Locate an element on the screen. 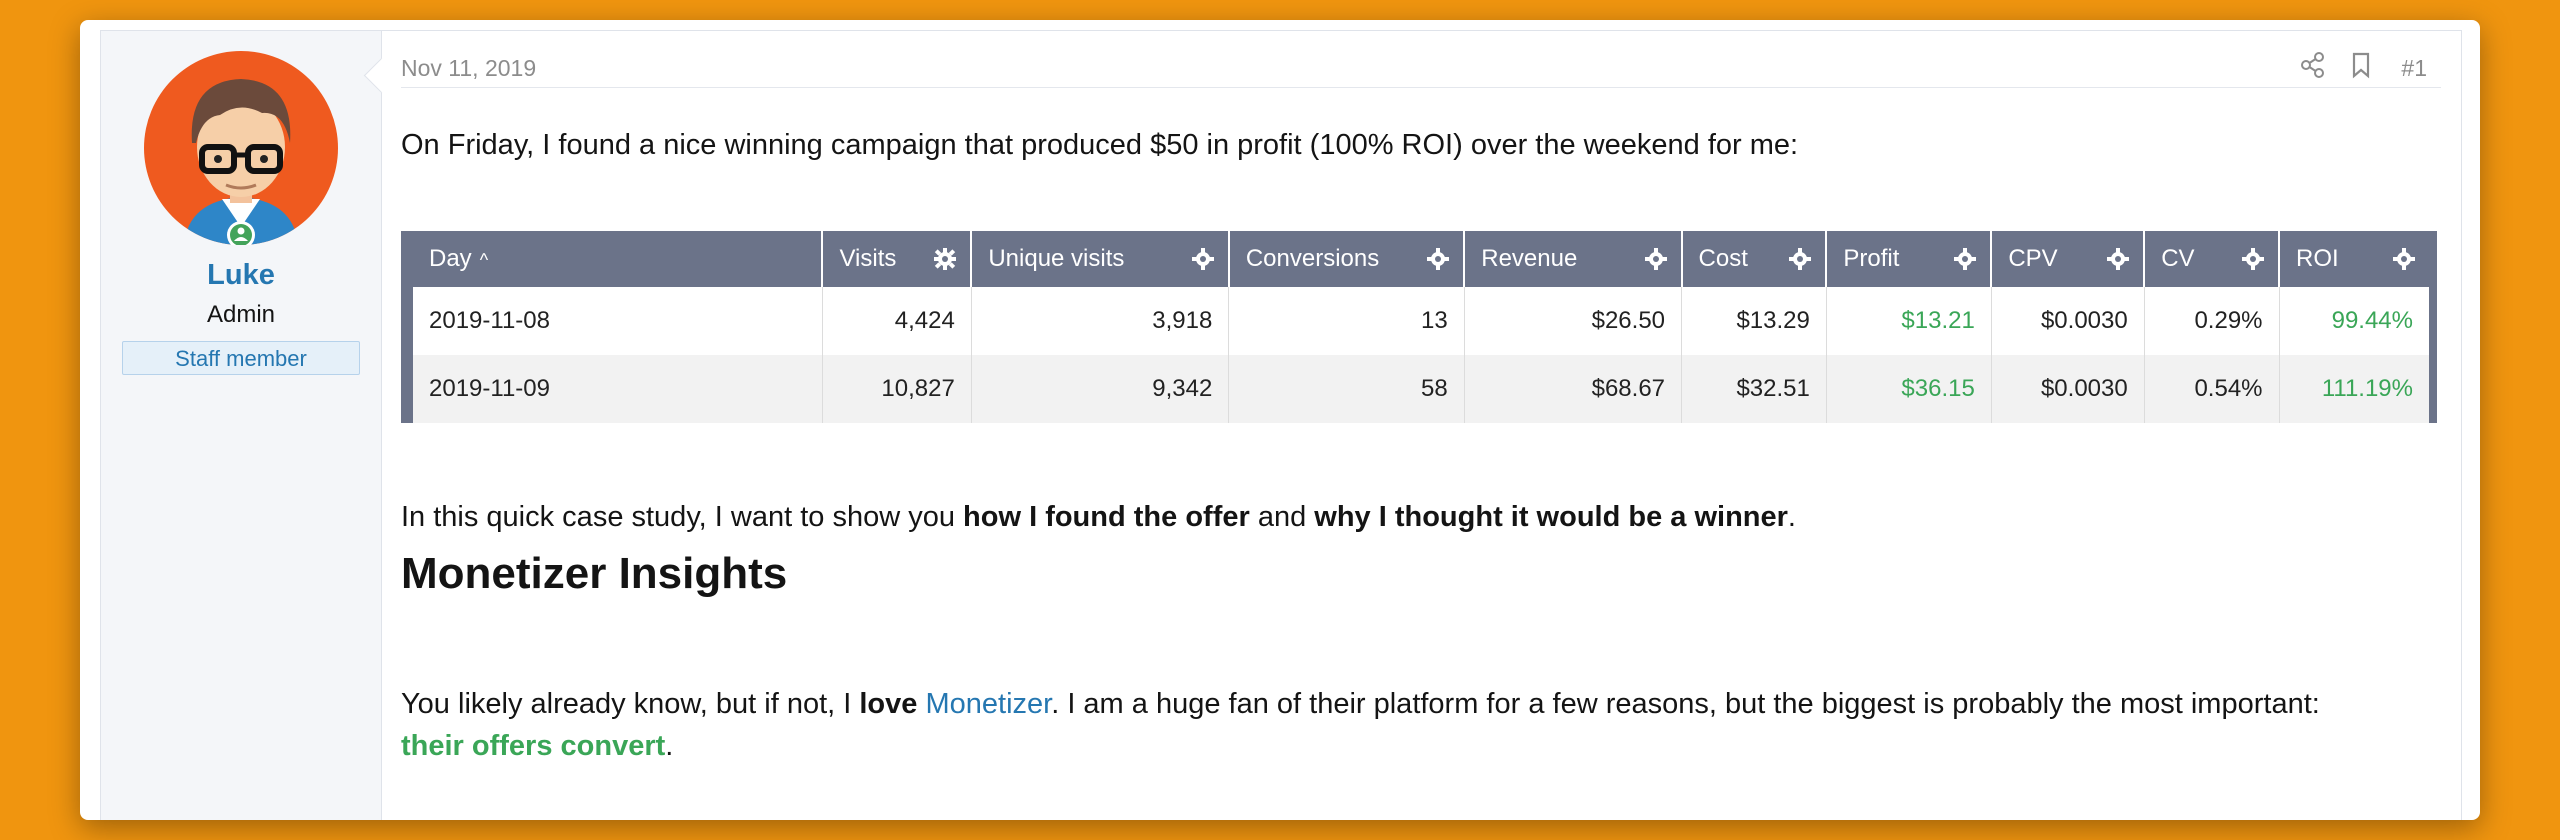  share-icon is located at coordinates (2313, 65).